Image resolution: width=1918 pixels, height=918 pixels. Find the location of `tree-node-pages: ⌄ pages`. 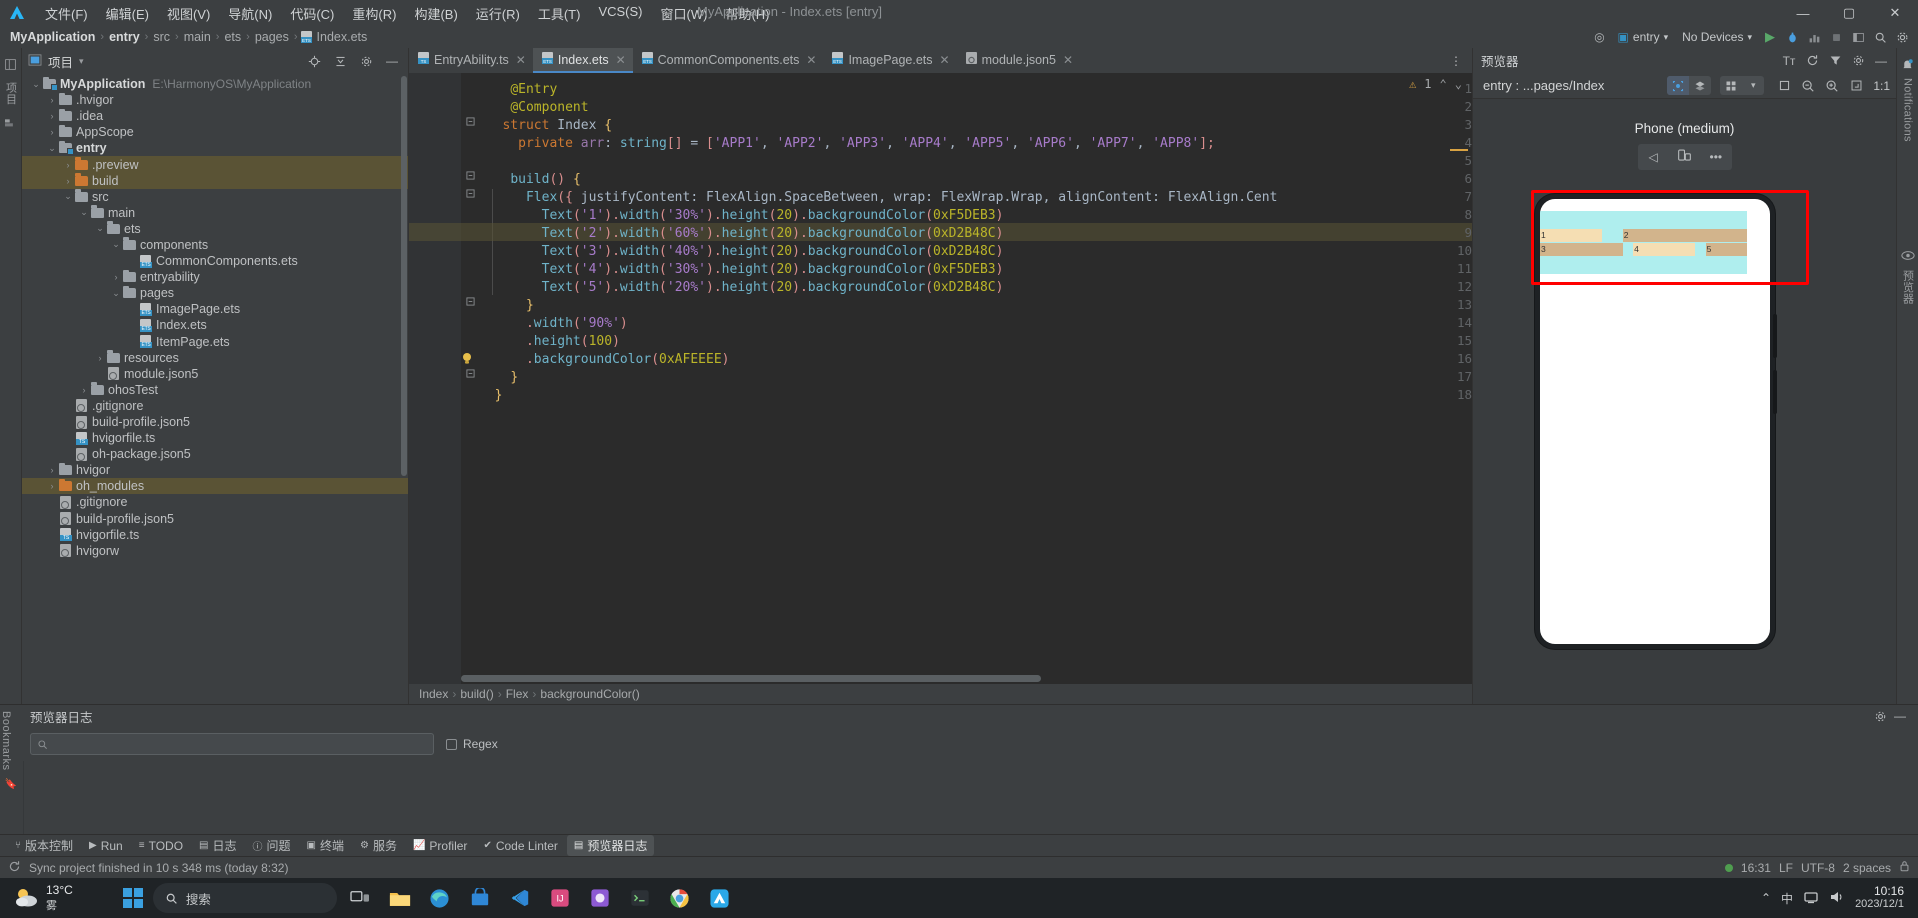

tree-node-pages: ⌄ pages is located at coordinates (215, 293).